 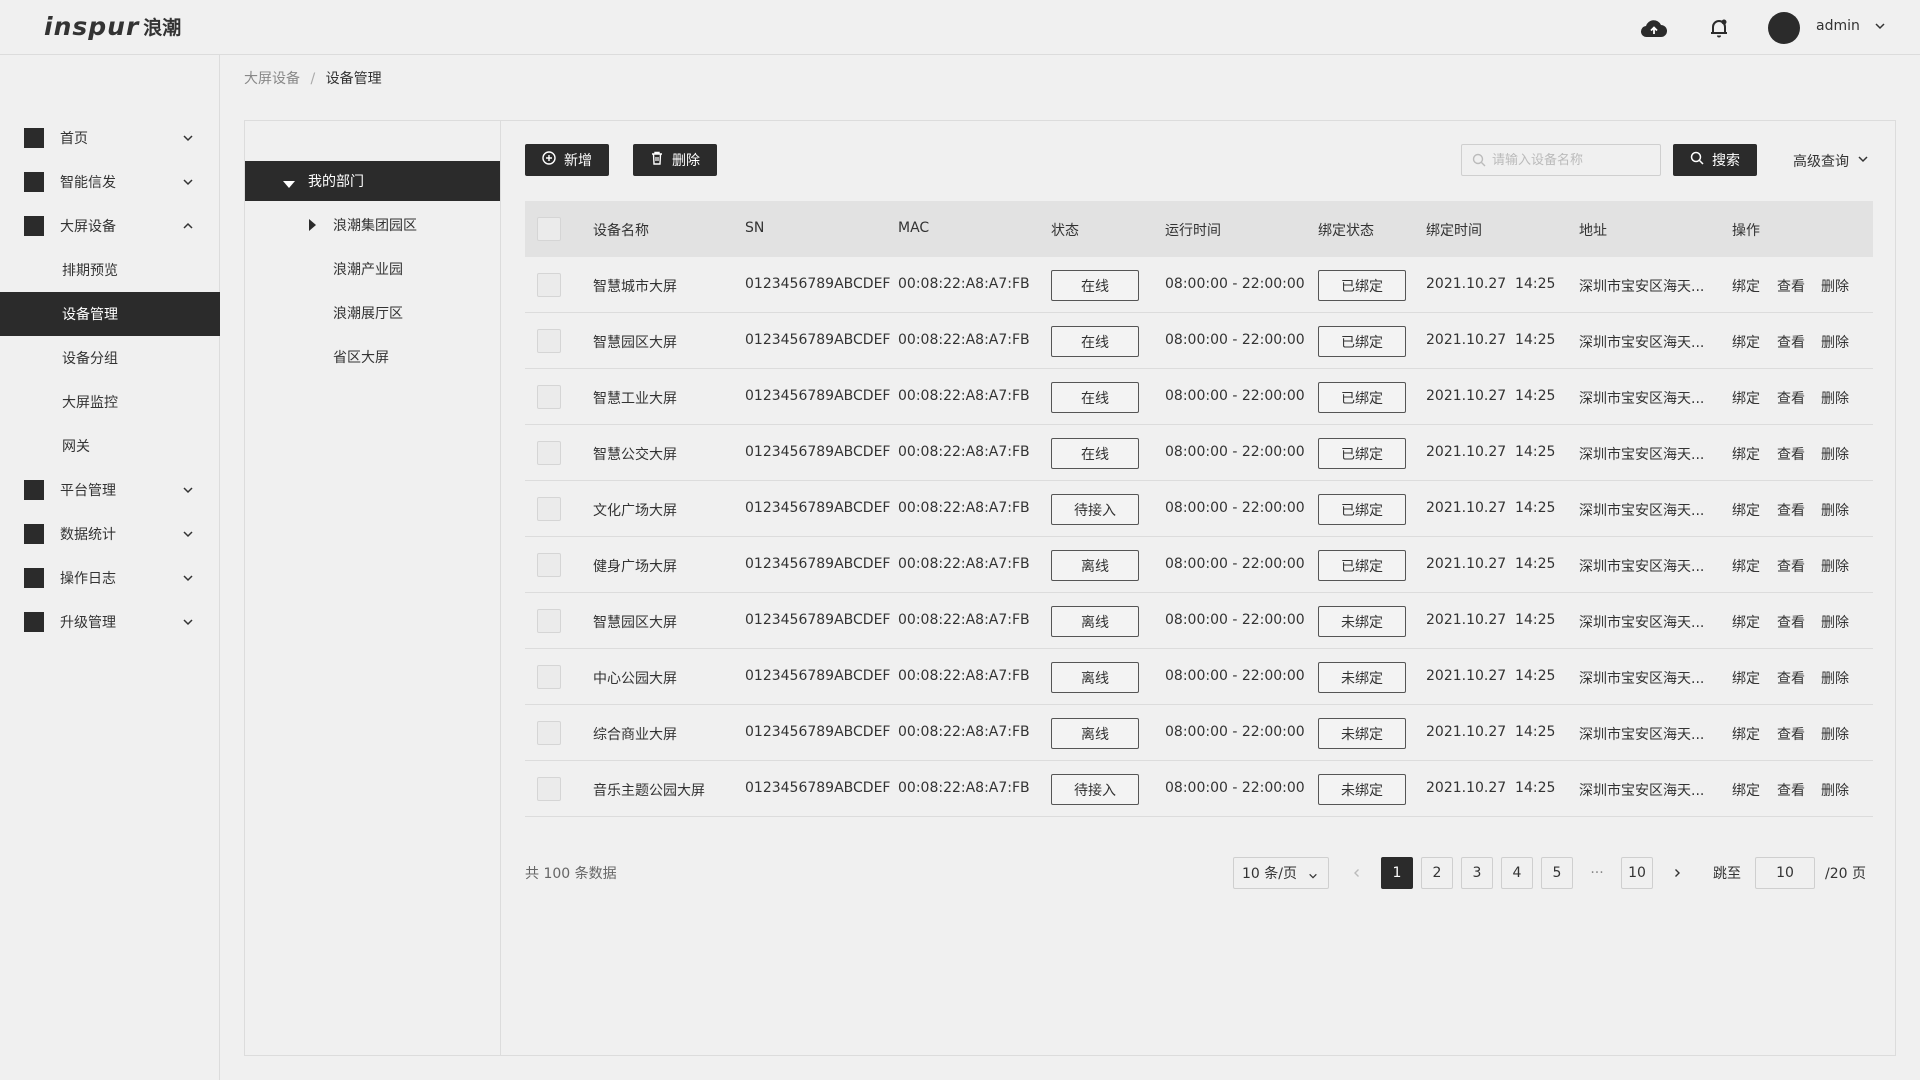 What do you see at coordinates (372, 357) in the screenshot?
I see `tree-node: 省区大屏` at bounding box center [372, 357].